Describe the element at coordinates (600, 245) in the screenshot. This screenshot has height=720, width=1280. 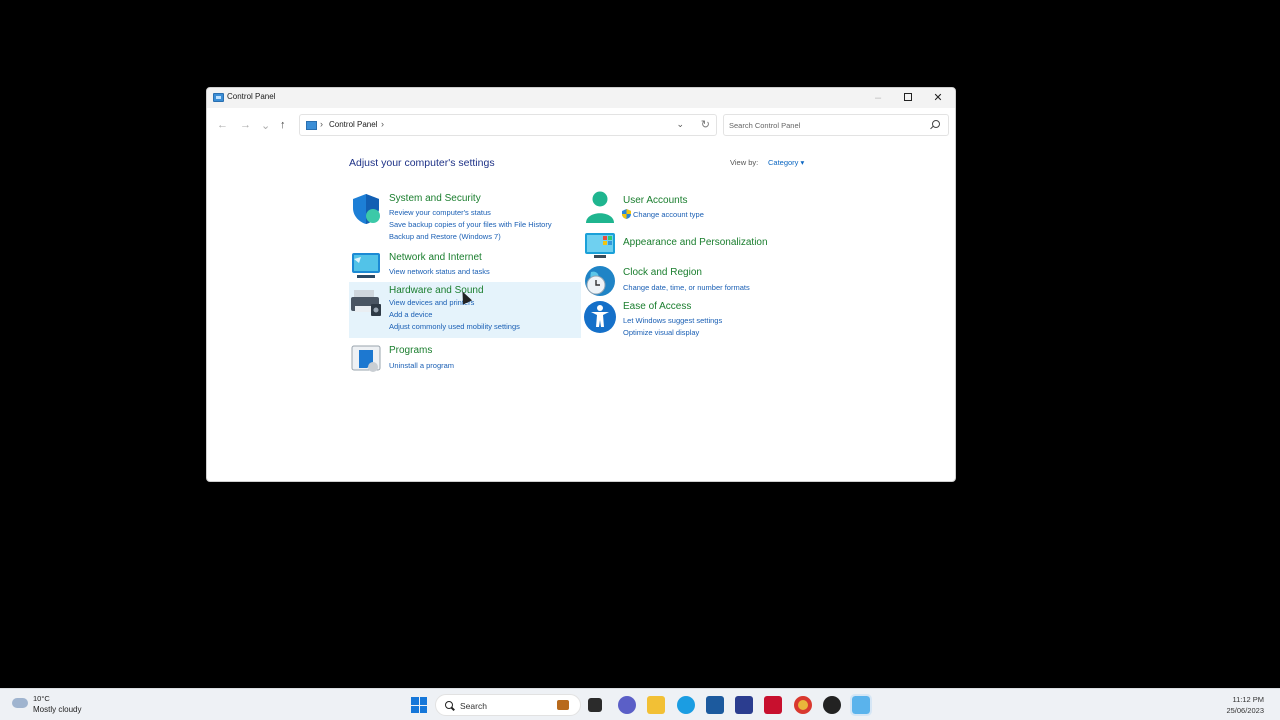
I see `display-icon` at that location.